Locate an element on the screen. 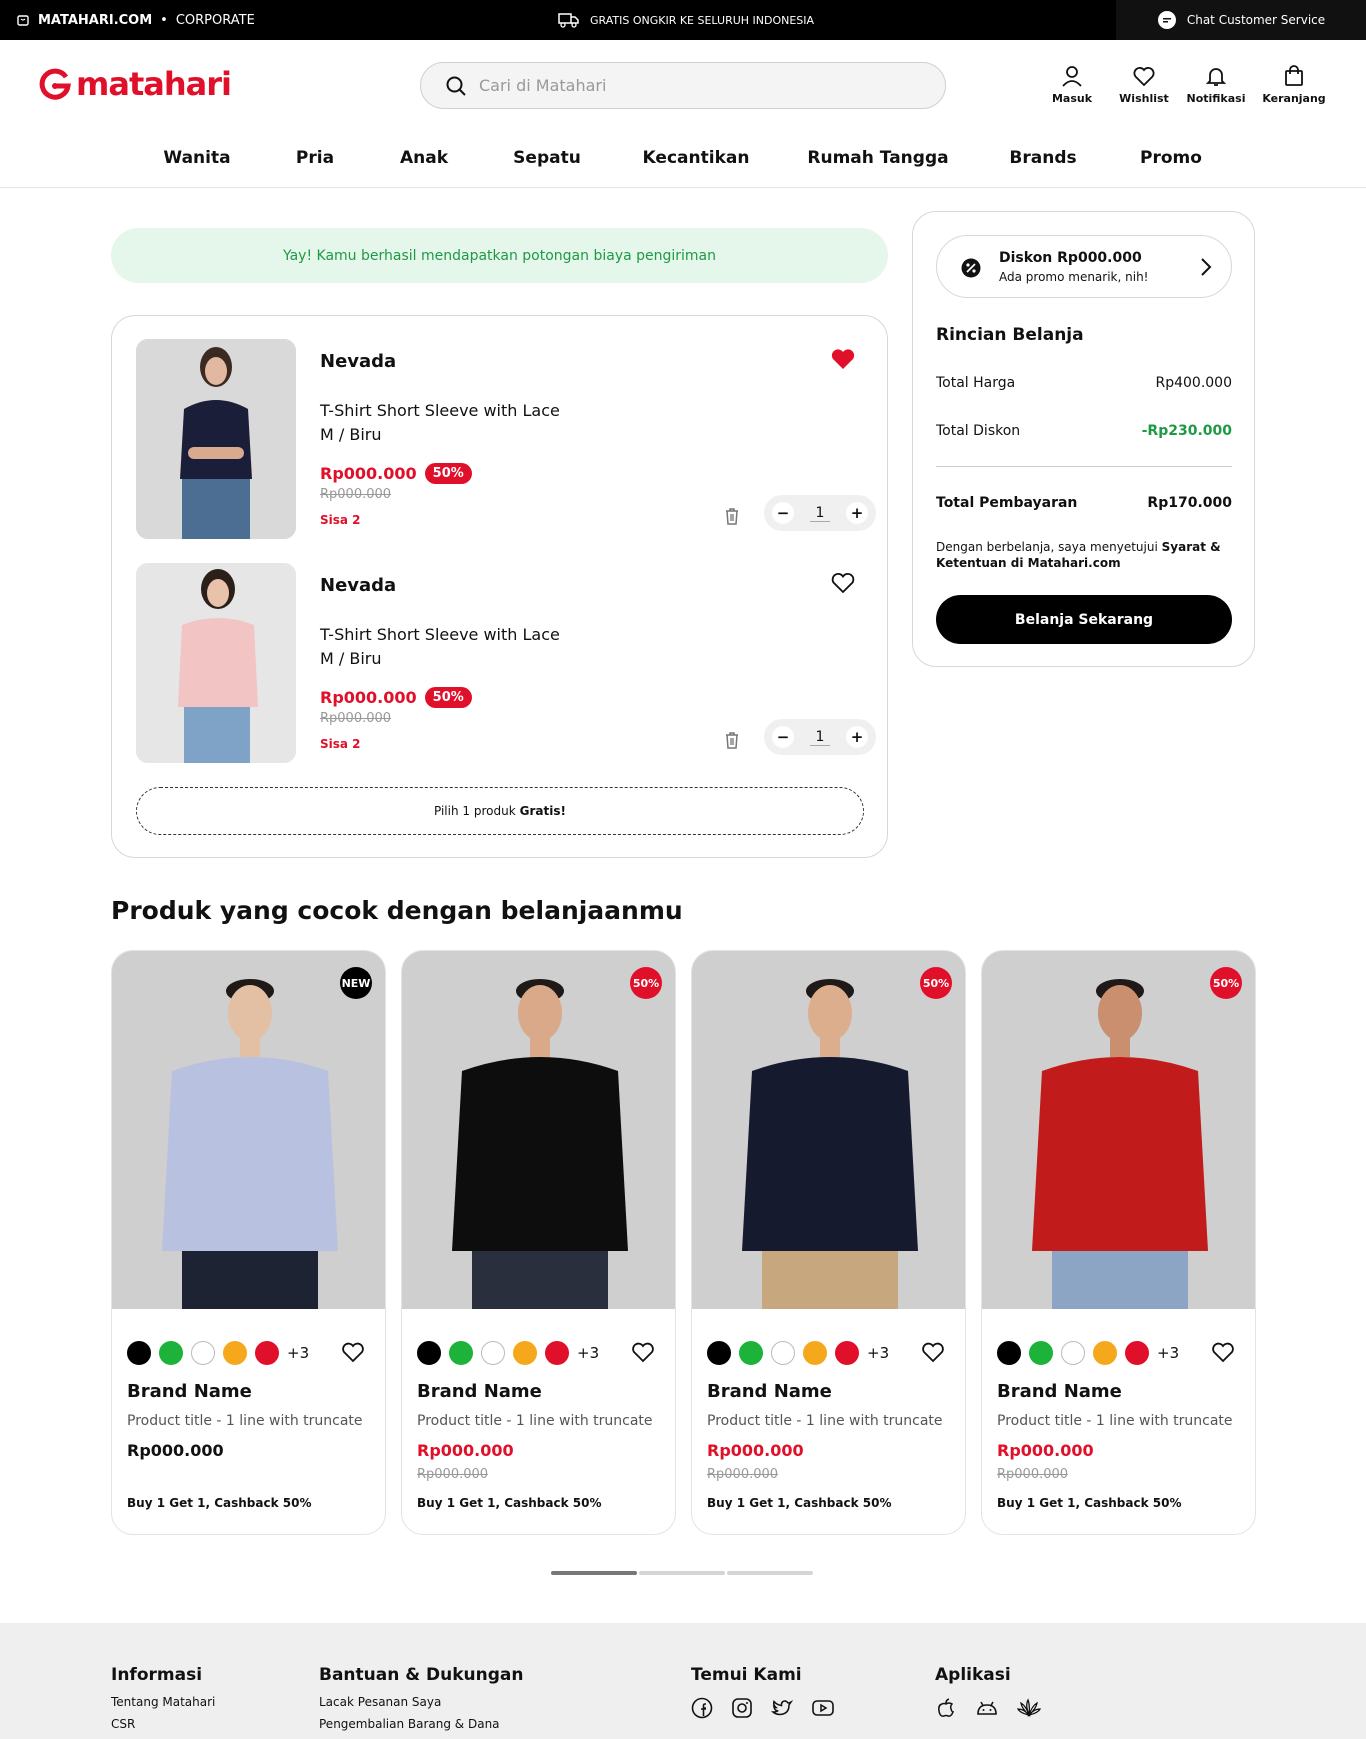  shipping-banner: GRATIS ONGKIR KE SELURUH INDONESIA is located at coordinates (686, 20).